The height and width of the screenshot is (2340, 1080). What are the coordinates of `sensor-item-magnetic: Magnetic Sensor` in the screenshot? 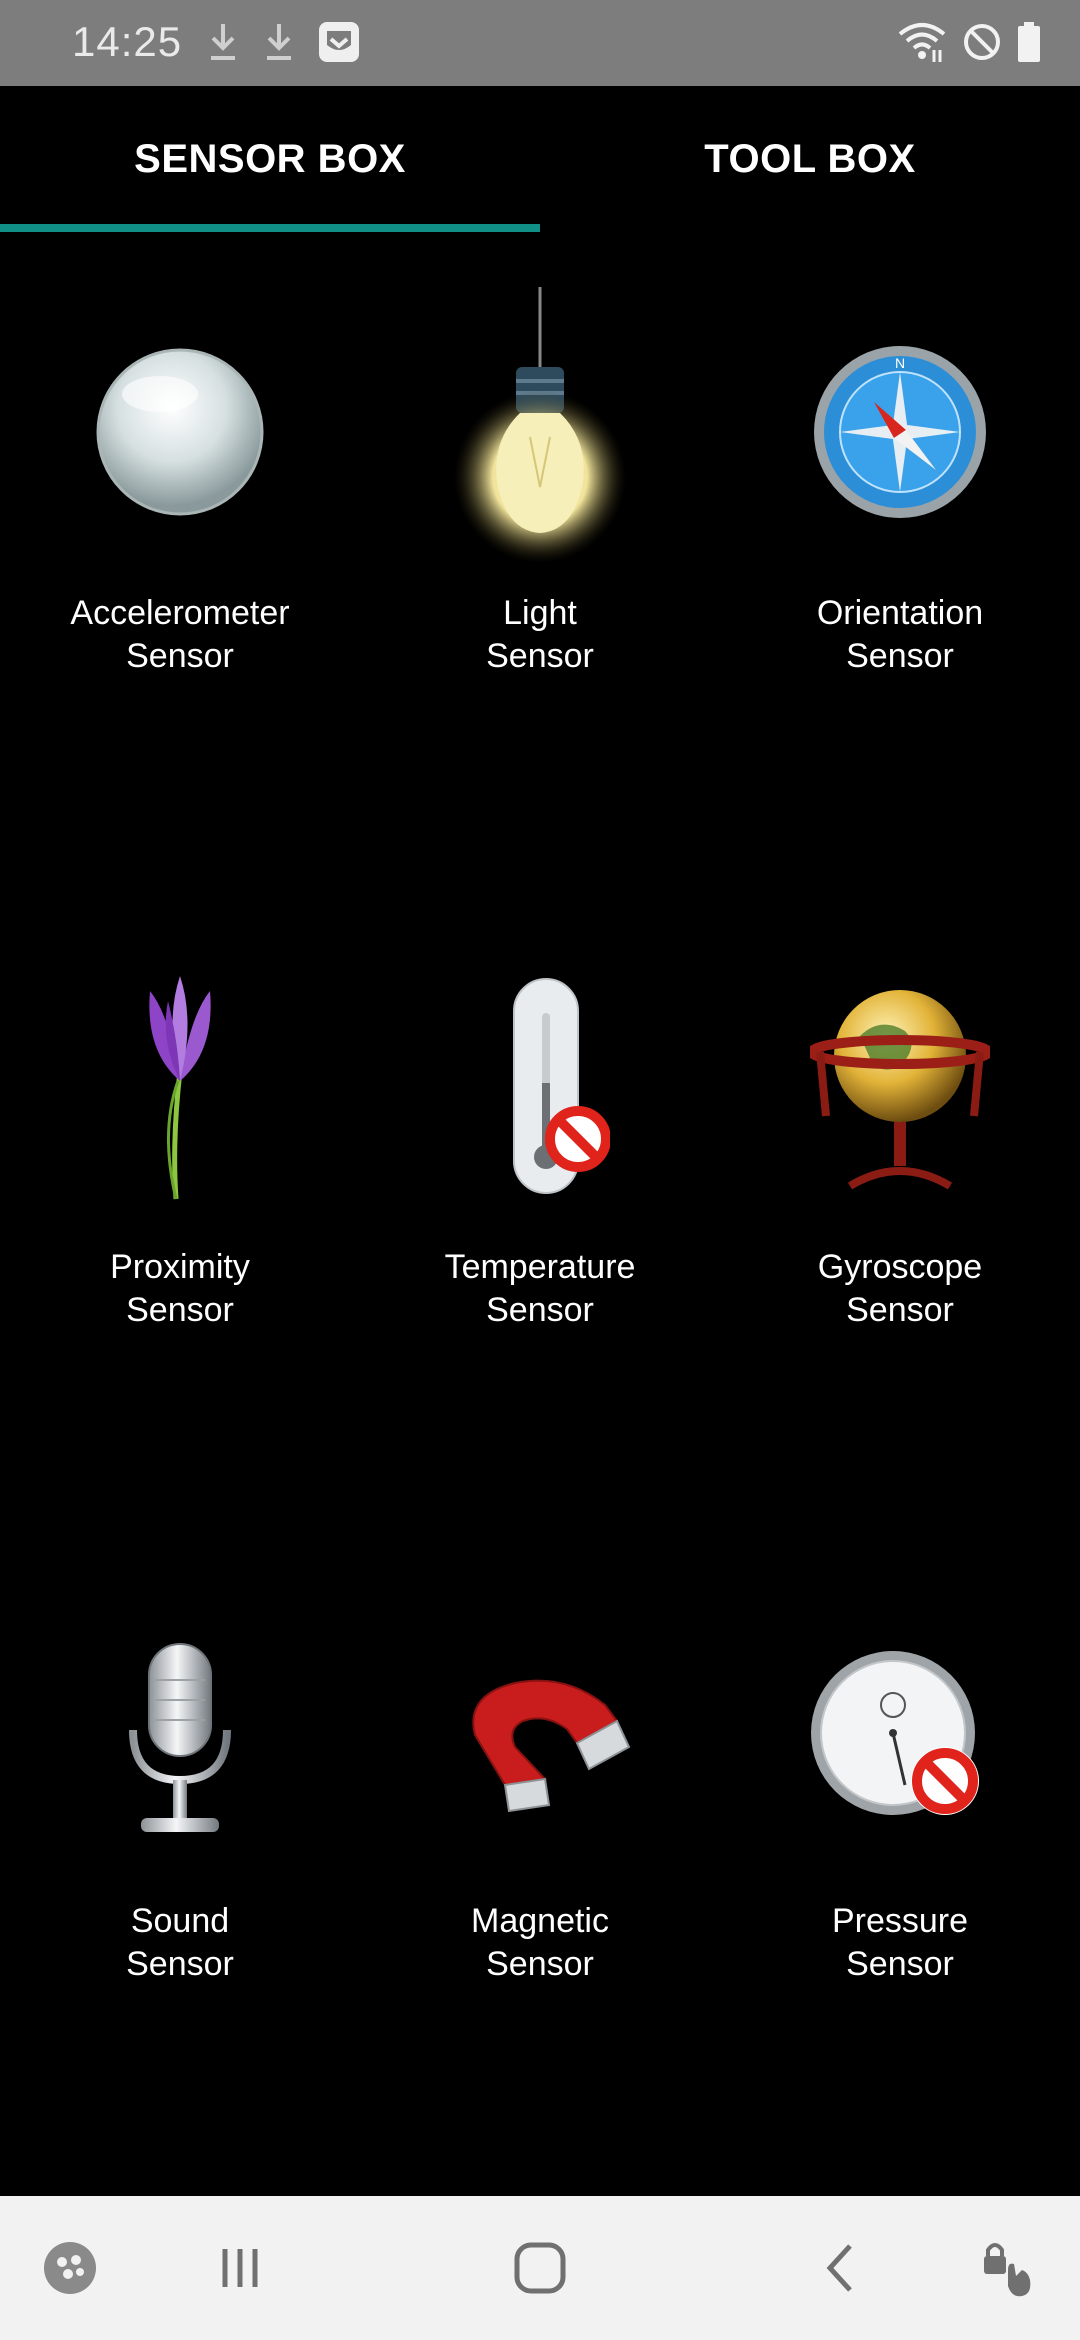 It's located at (540, 1788).